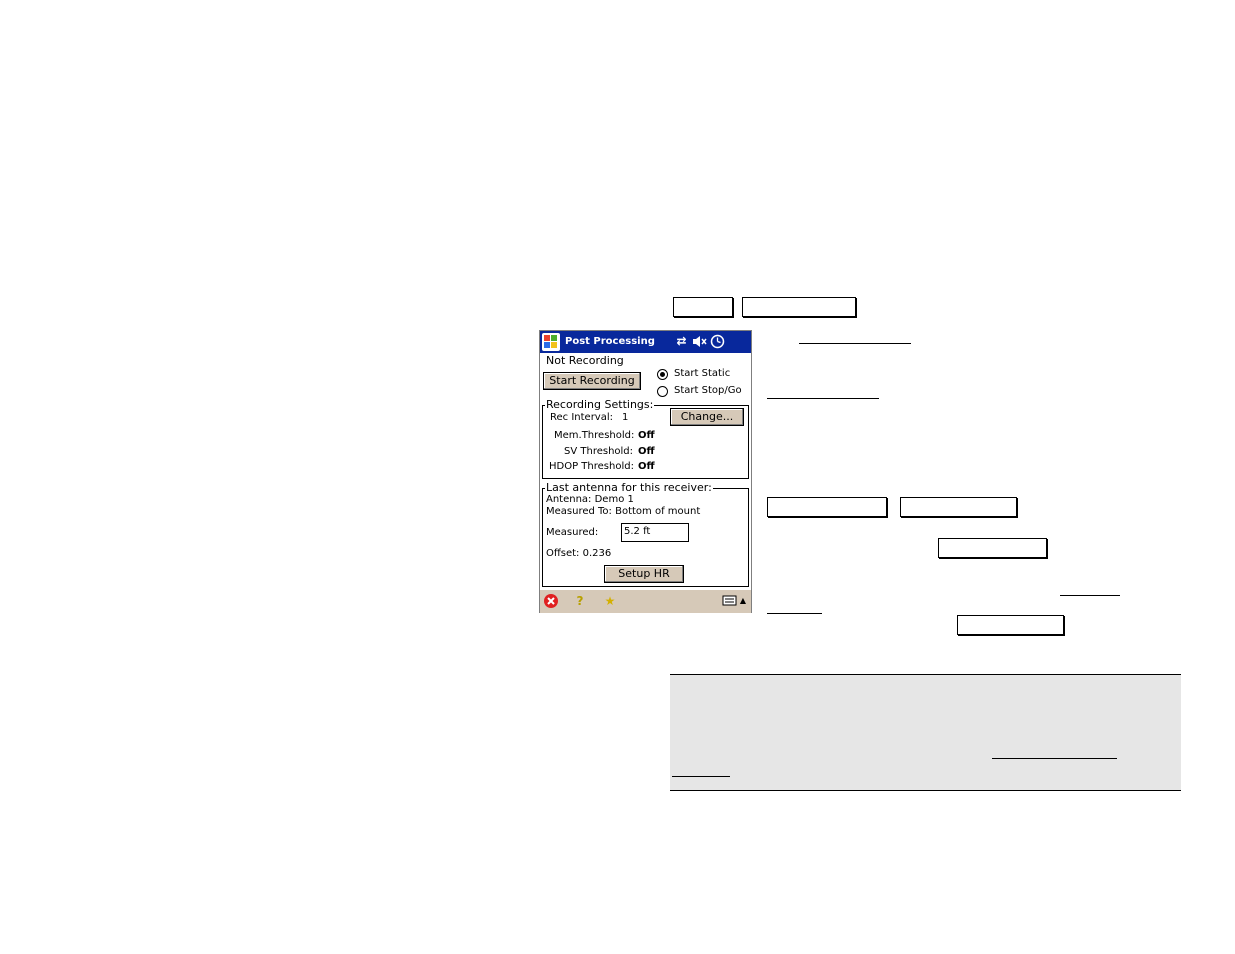 This screenshot has height=954, width=1235. I want to click on recording-settings-label: Recording Settings:, so click(600, 404).